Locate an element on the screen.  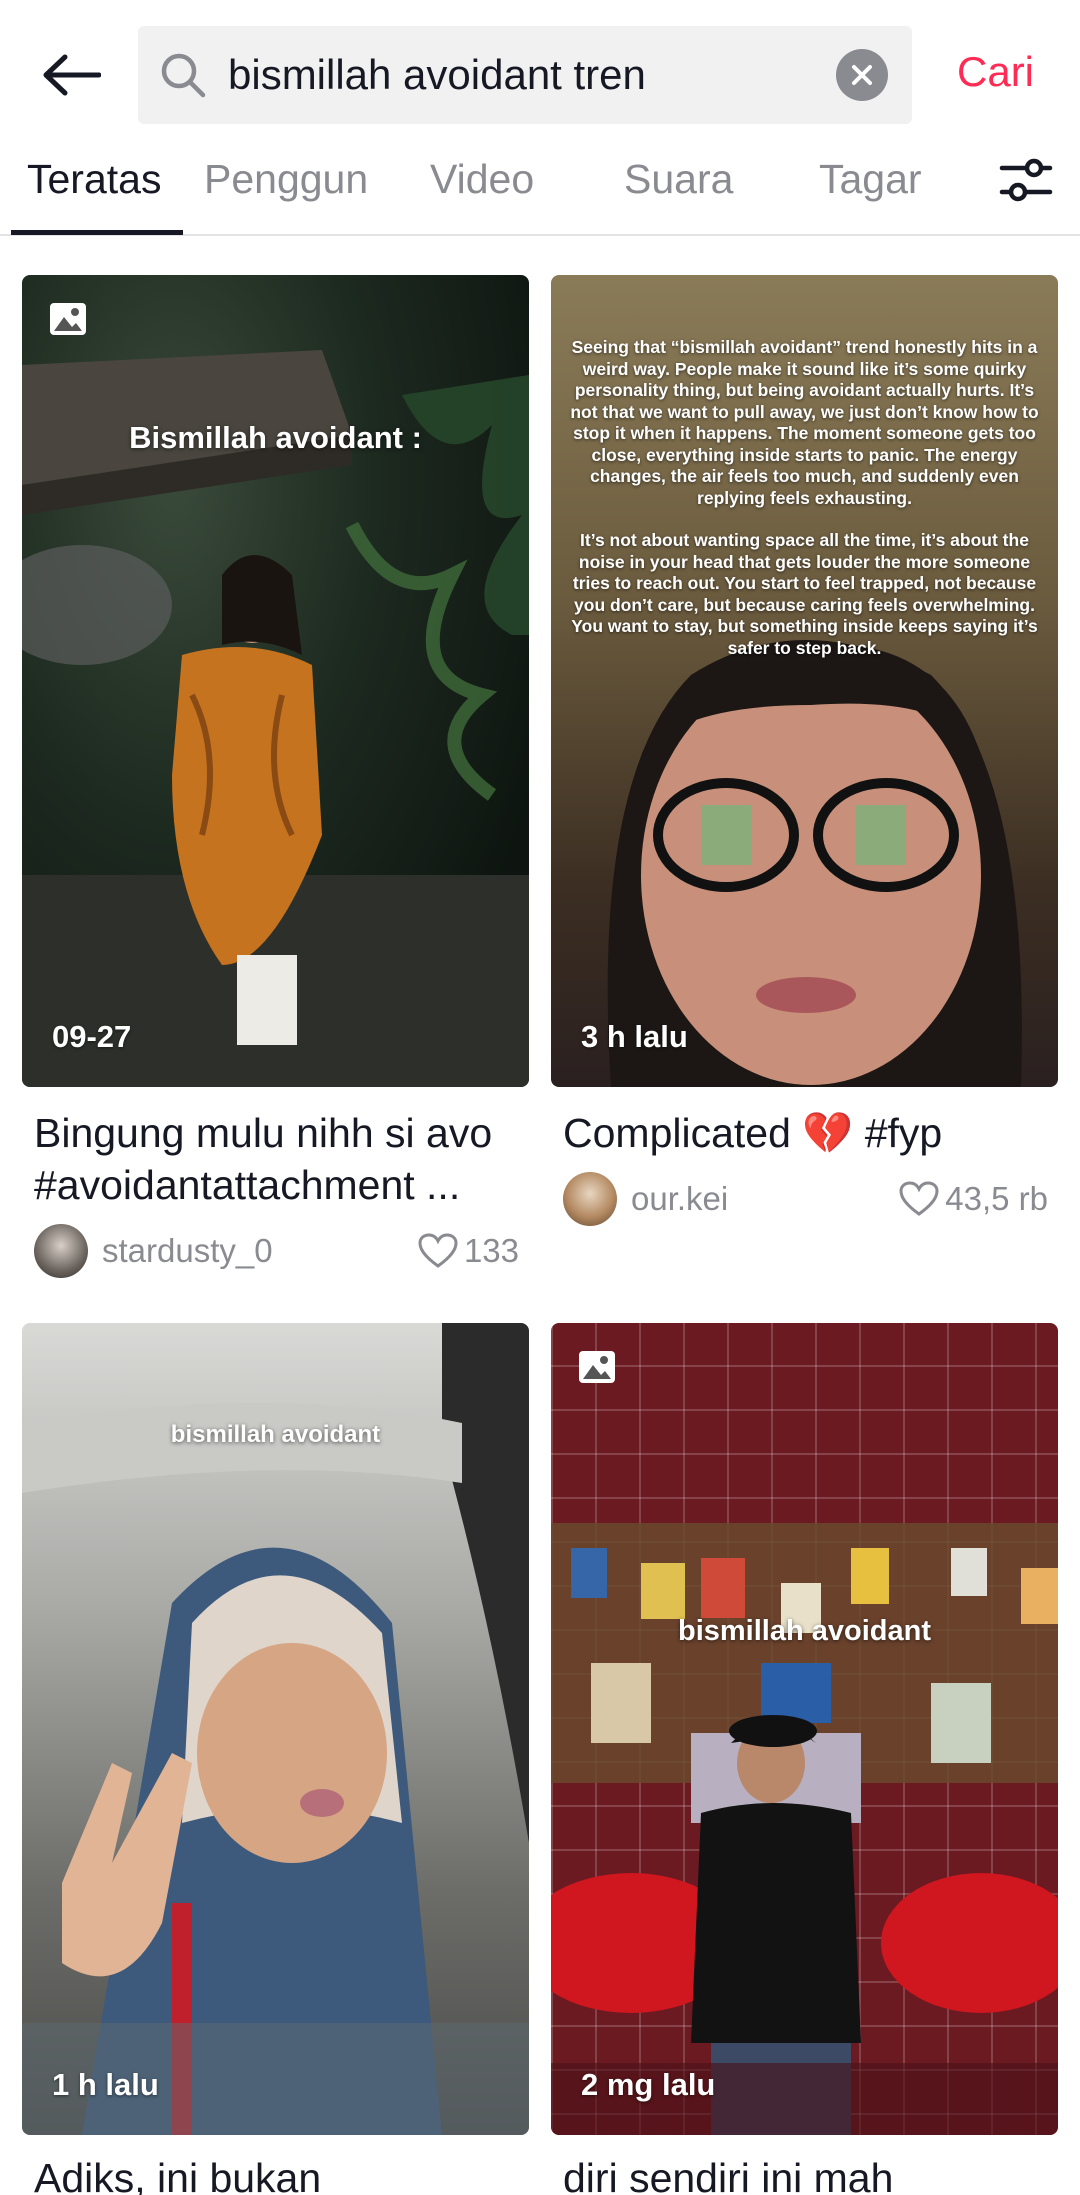
tab-sounds: Suara is located at coordinates (678, 179).